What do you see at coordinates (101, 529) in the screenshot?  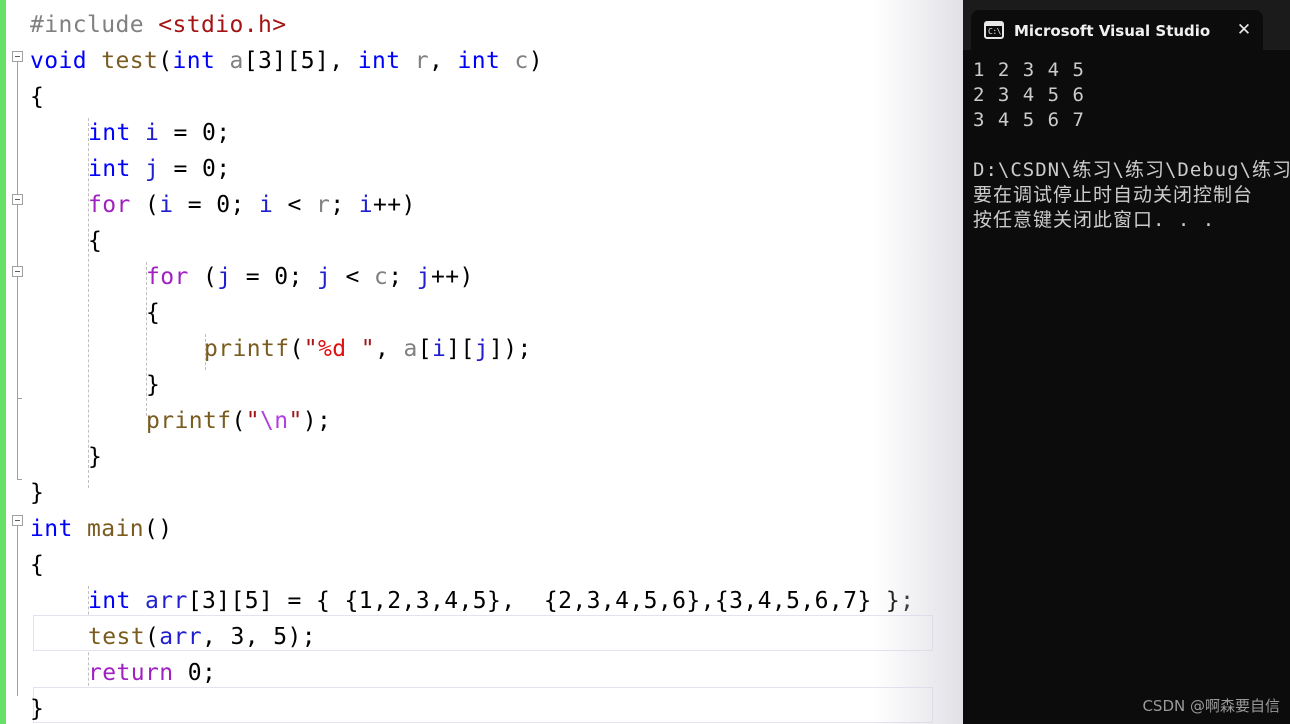 I see `code-line: int main()` at bounding box center [101, 529].